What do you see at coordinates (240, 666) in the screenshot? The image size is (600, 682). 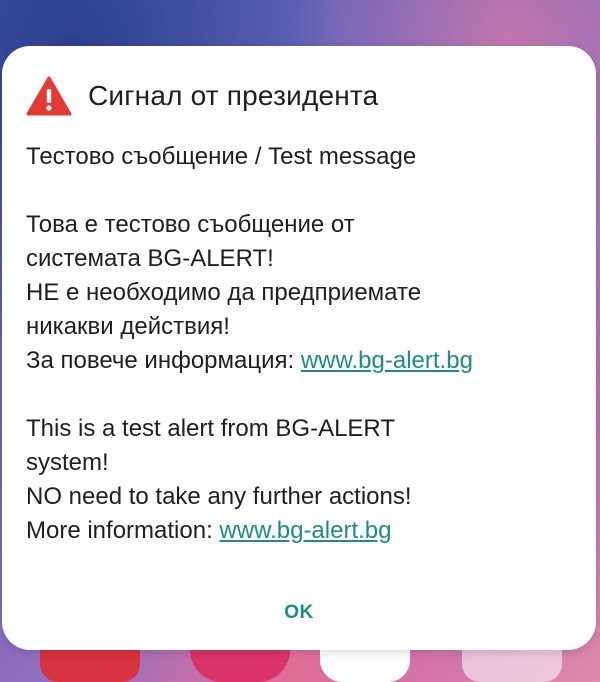 I see `flower-icon` at bounding box center [240, 666].